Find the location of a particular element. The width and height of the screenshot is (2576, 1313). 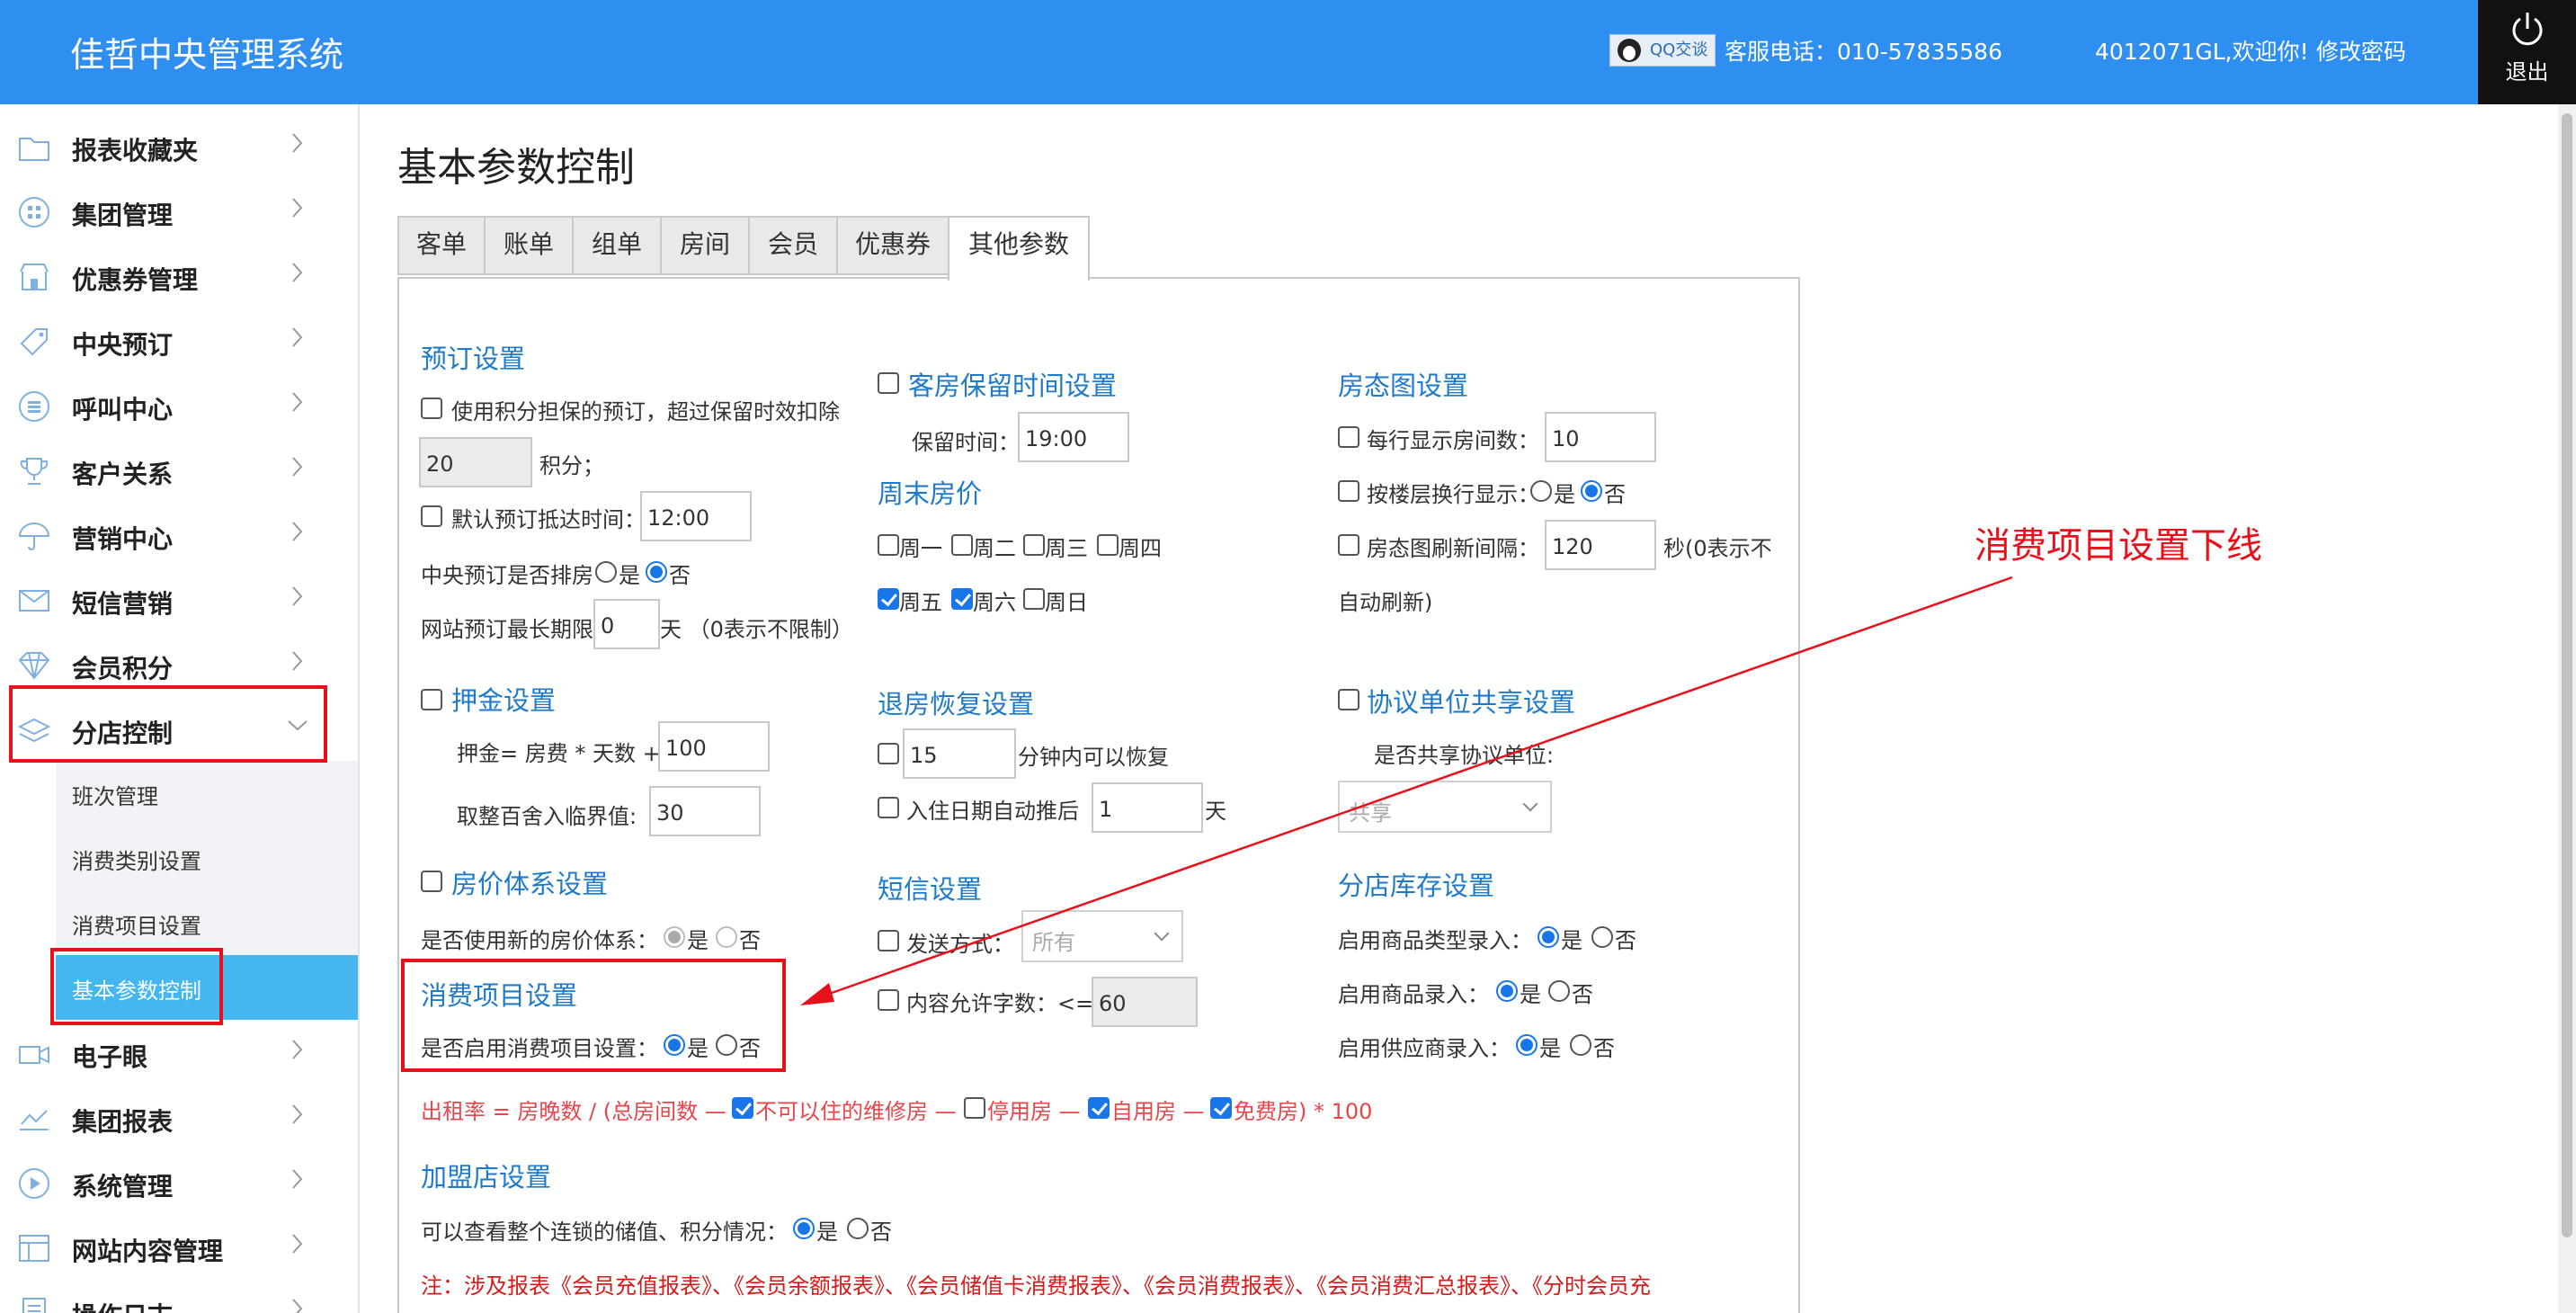

tab-other-params: 其他参数 is located at coordinates (1019, 248).